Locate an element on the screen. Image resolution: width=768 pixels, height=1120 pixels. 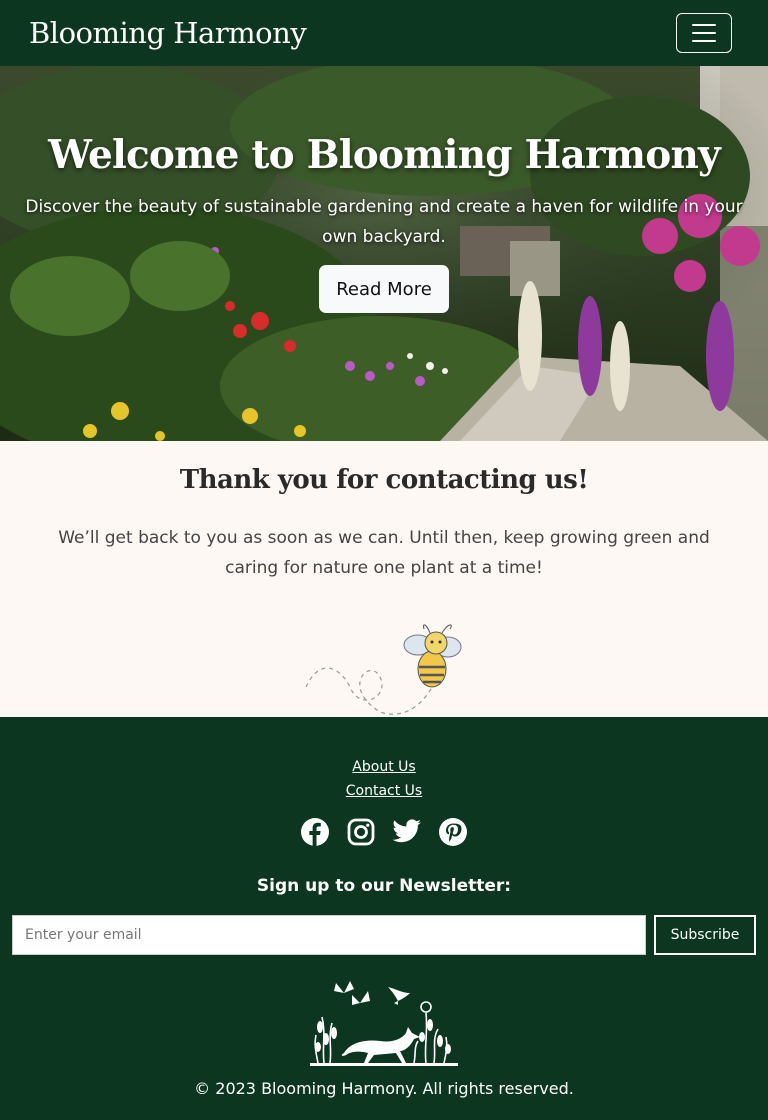
about-us-link: About Us is located at coordinates (384, 767).